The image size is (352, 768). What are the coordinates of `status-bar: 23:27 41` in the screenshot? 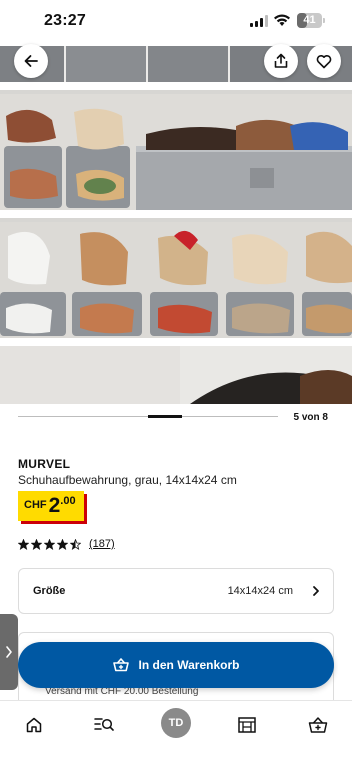 It's located at (176, 23).